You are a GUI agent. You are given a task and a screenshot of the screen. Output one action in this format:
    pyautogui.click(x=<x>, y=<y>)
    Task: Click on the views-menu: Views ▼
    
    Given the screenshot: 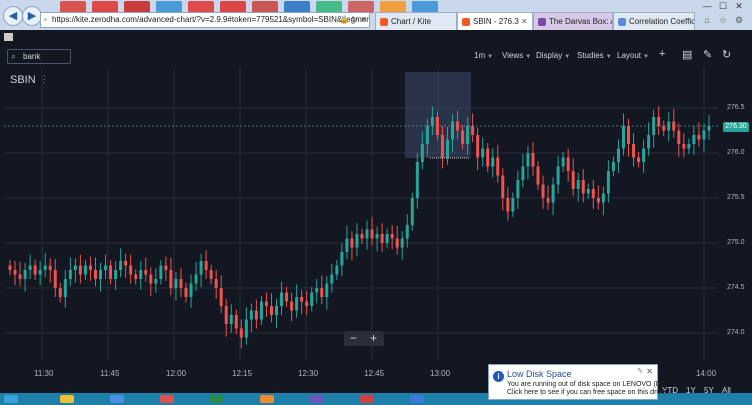 What is the action you would take?
    pyautogui.click(x=516, y=55)
    